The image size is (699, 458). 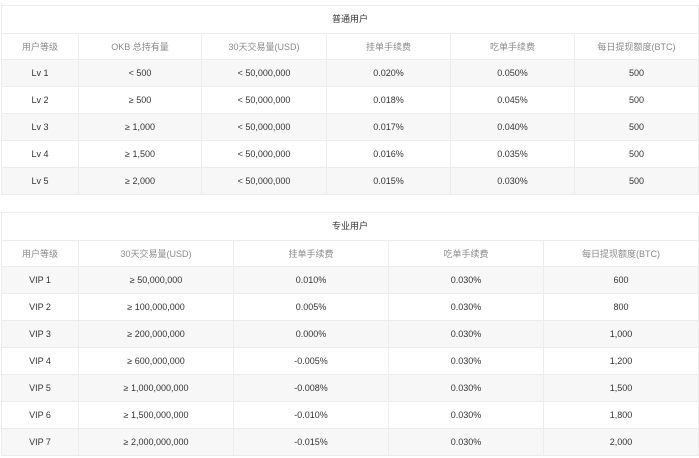 What do you see at coordinates (388, 181) in the screenshot?
I see `cell-maker-fee: 0.015%` at bounding box center [388, 181].